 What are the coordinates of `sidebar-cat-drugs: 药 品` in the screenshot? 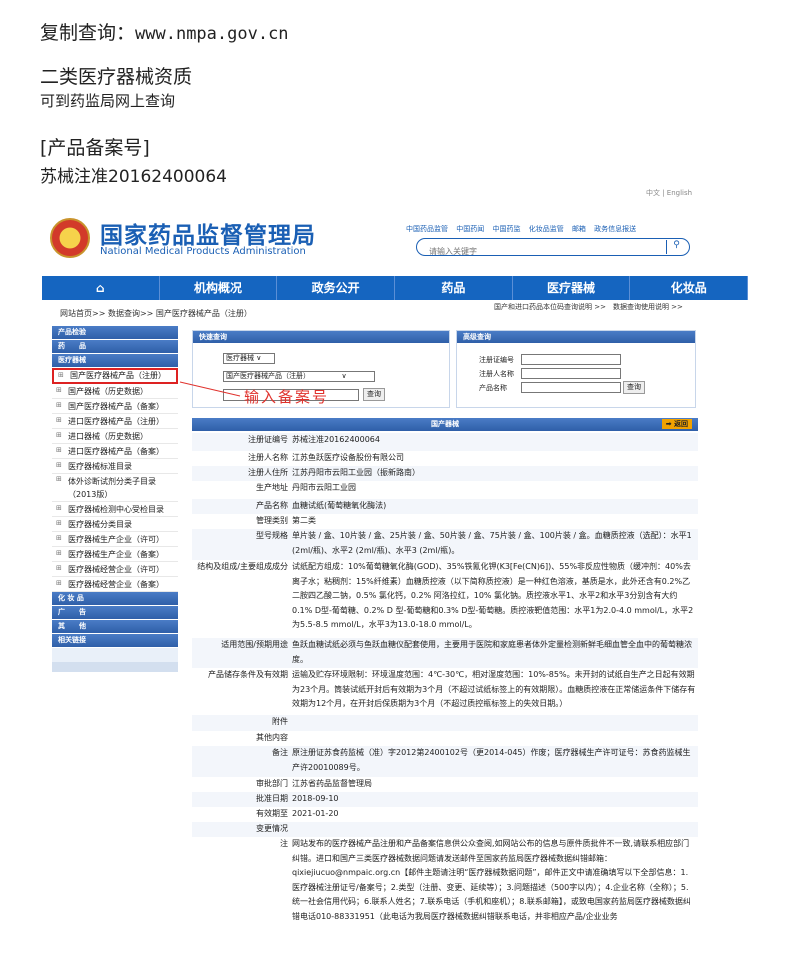 It's located at (115, 346).